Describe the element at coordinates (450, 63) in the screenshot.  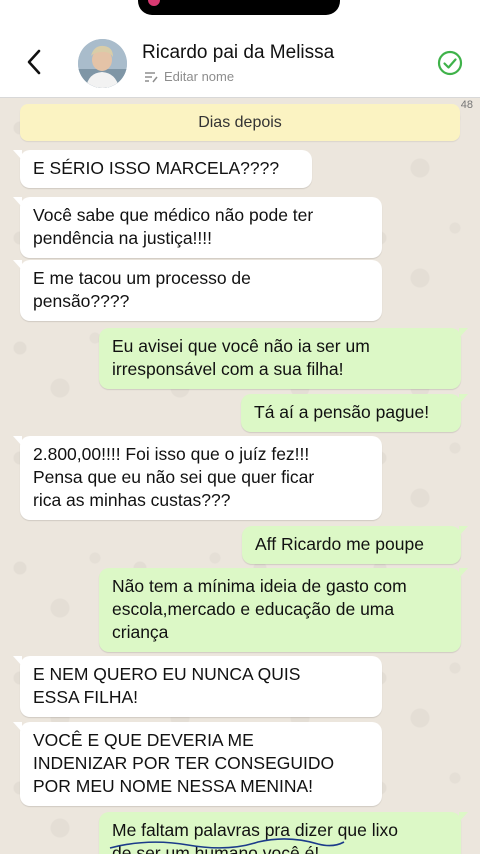
I see `confirm-check-icon` at that location.